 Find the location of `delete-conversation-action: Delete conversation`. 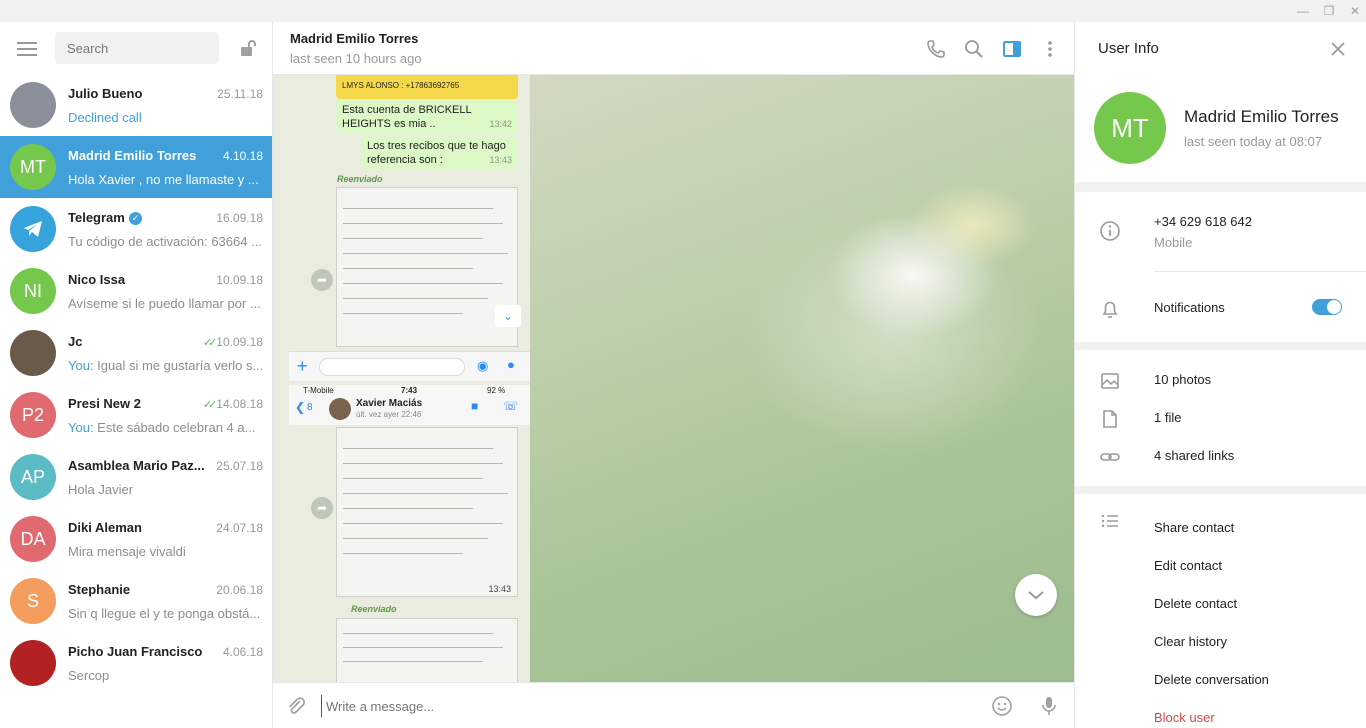

delete-conversation-action: Delete conversation is located at coordinates (1220, 680).